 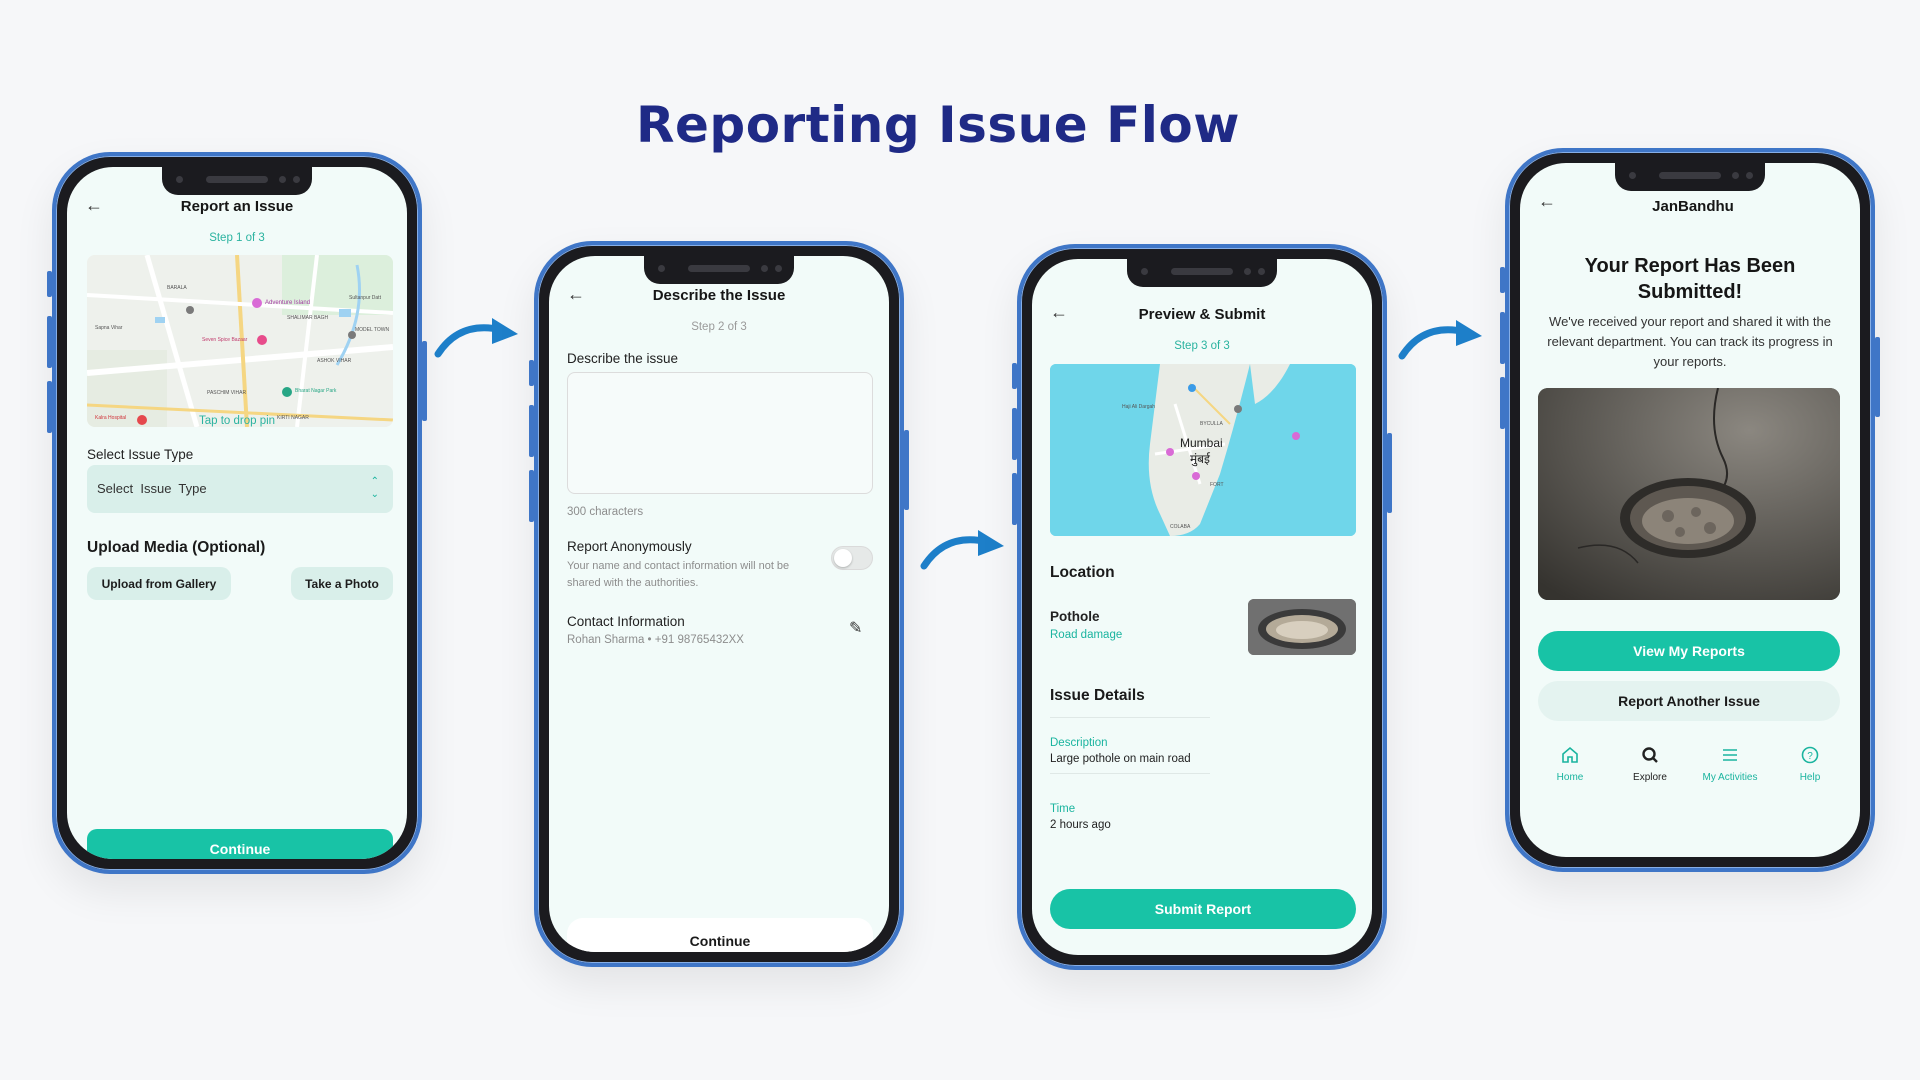 What do you see at coordinates (1080, 825) in the screenshot?
I see `time-value: 2 hours ago` at bounding box center [1080, 825].